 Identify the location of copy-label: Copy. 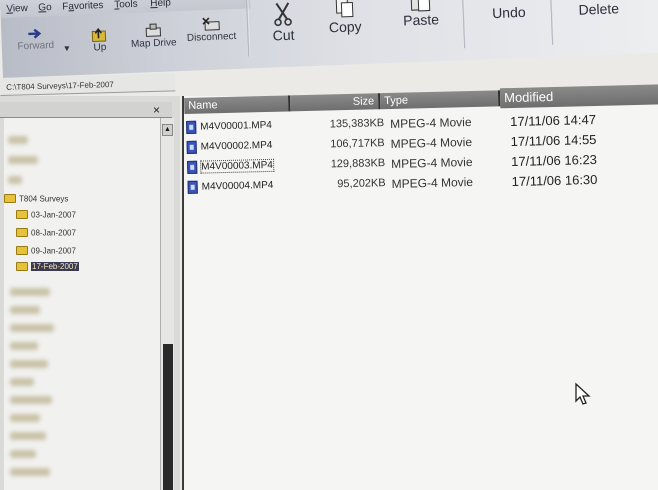
(345, 27).